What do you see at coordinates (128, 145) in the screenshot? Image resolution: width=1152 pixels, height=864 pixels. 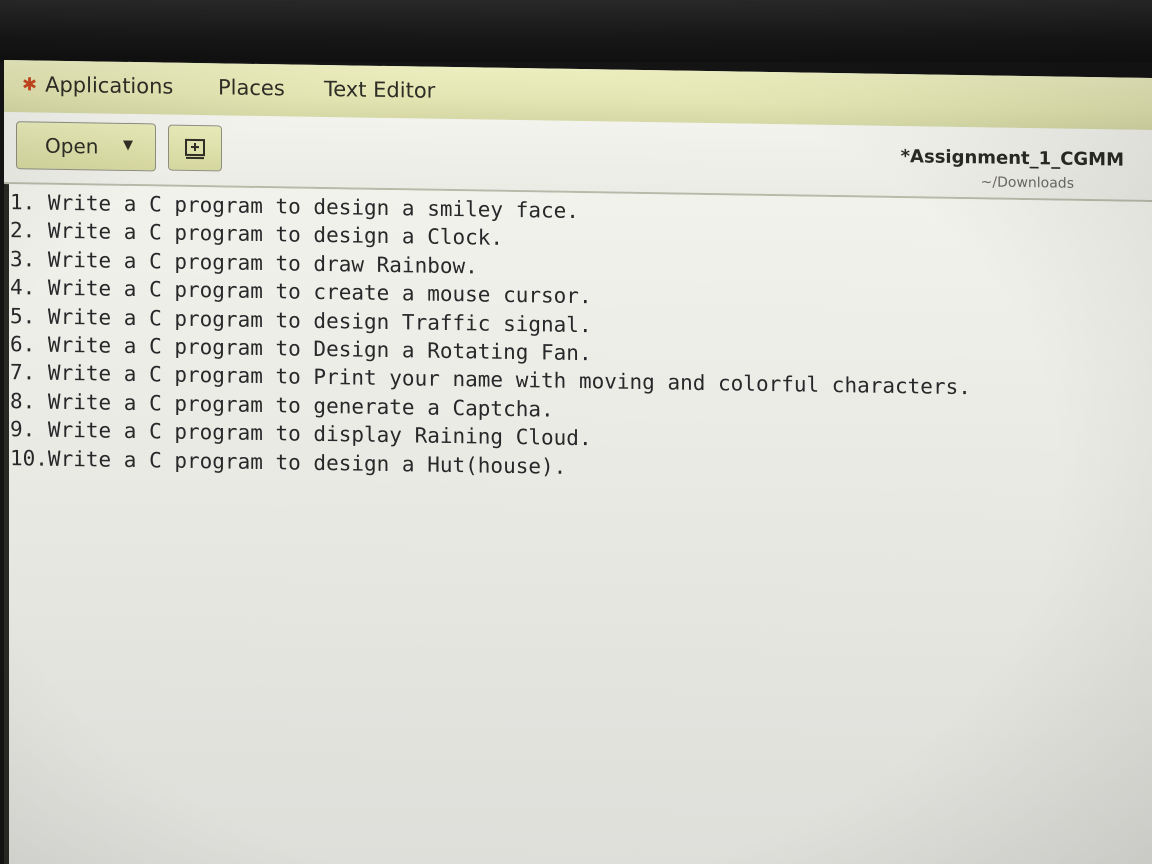 I see `chevron-down-icon: ▼` at bounding box center [128, 145].